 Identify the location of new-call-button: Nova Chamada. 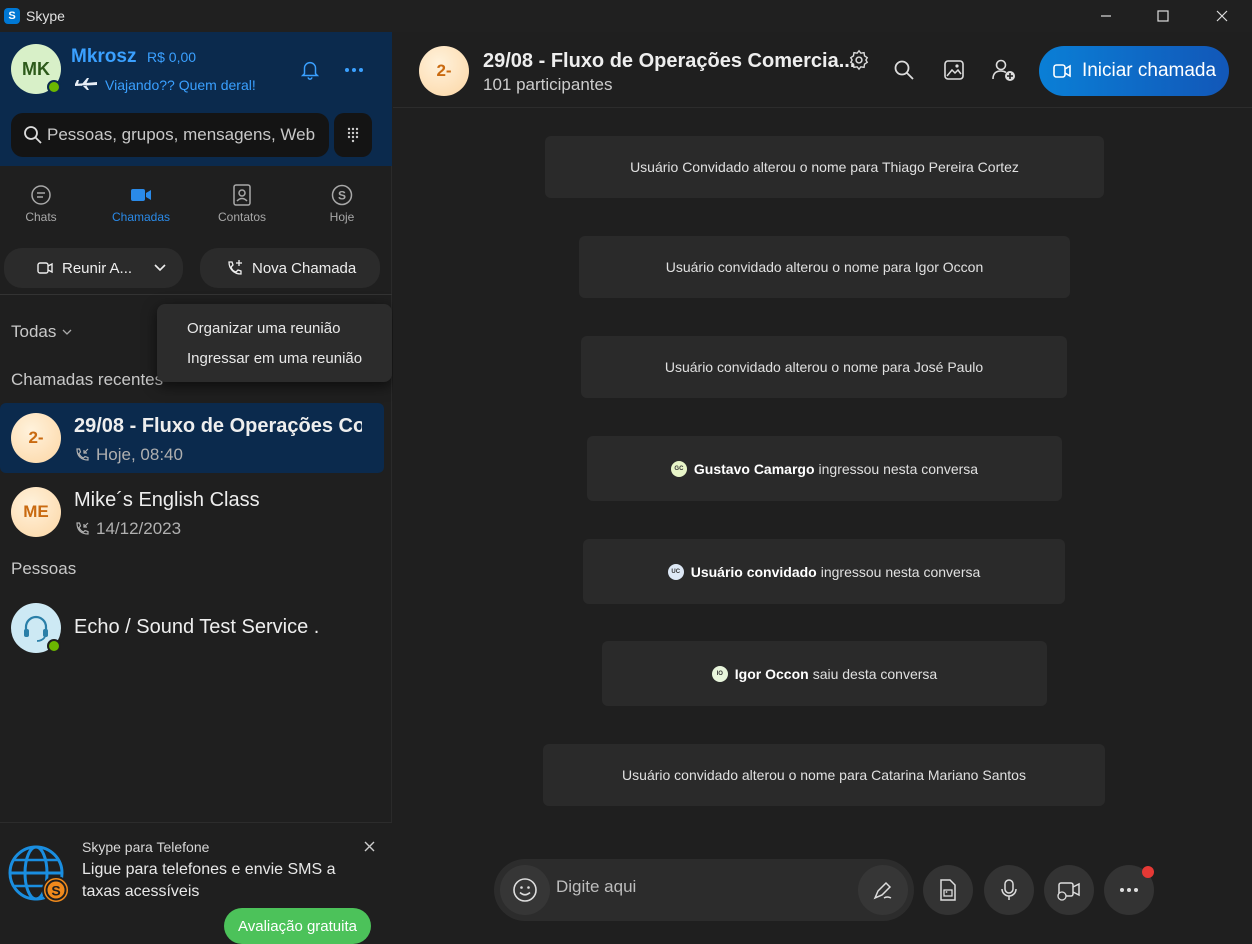
(290, 268).